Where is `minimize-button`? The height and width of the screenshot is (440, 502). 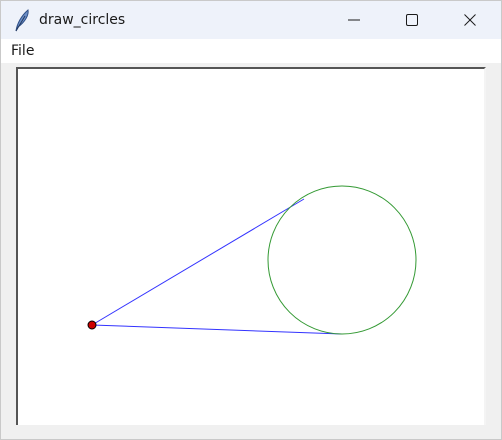
minimize-button is located at coordinates (354, 20).